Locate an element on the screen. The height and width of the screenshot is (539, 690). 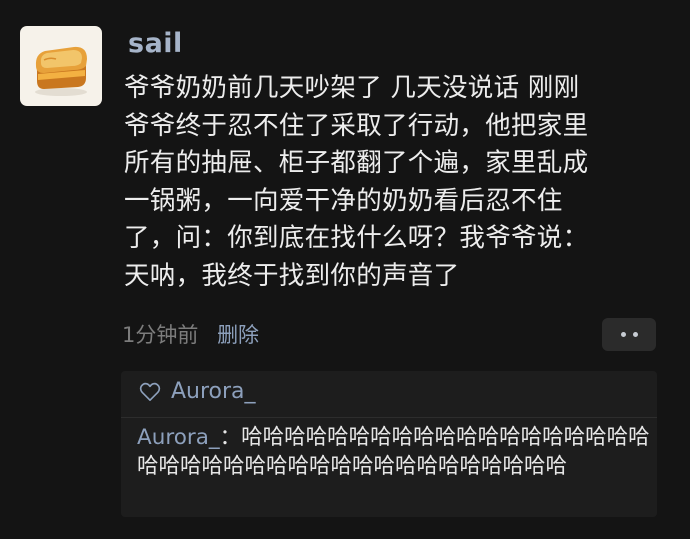
divider is located at coordinates (389, 417).